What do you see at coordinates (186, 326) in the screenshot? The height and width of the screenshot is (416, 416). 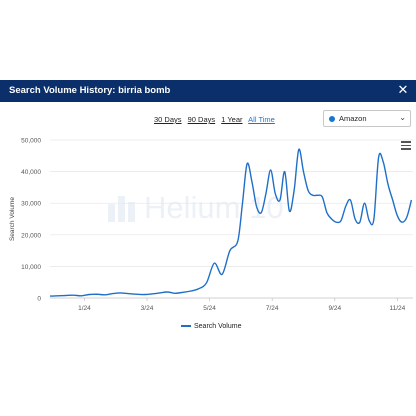 I see `legend-series-swatch` at bounding box center [186, 326].